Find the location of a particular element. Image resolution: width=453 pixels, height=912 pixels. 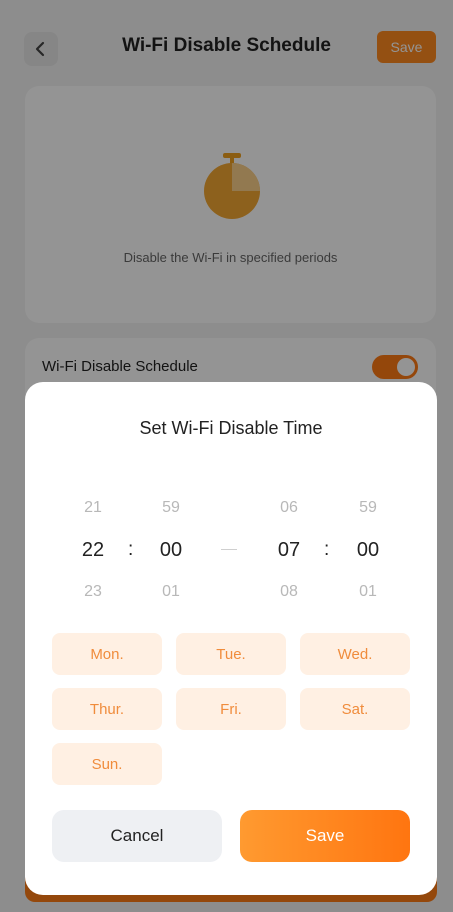

cancel-button: Cancel is located at coordinates (137, 836).